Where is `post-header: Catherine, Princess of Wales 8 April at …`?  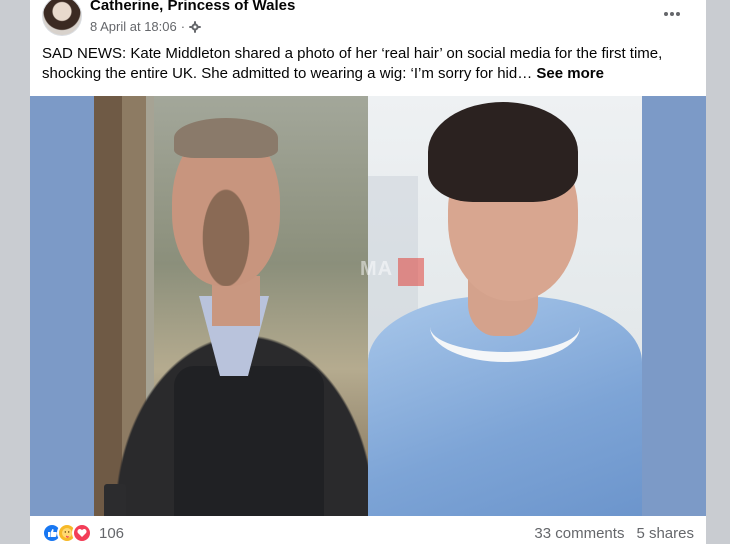 post-header: Catherine, Princess of Wales 8 April at … is located at coordinates (368, 20).